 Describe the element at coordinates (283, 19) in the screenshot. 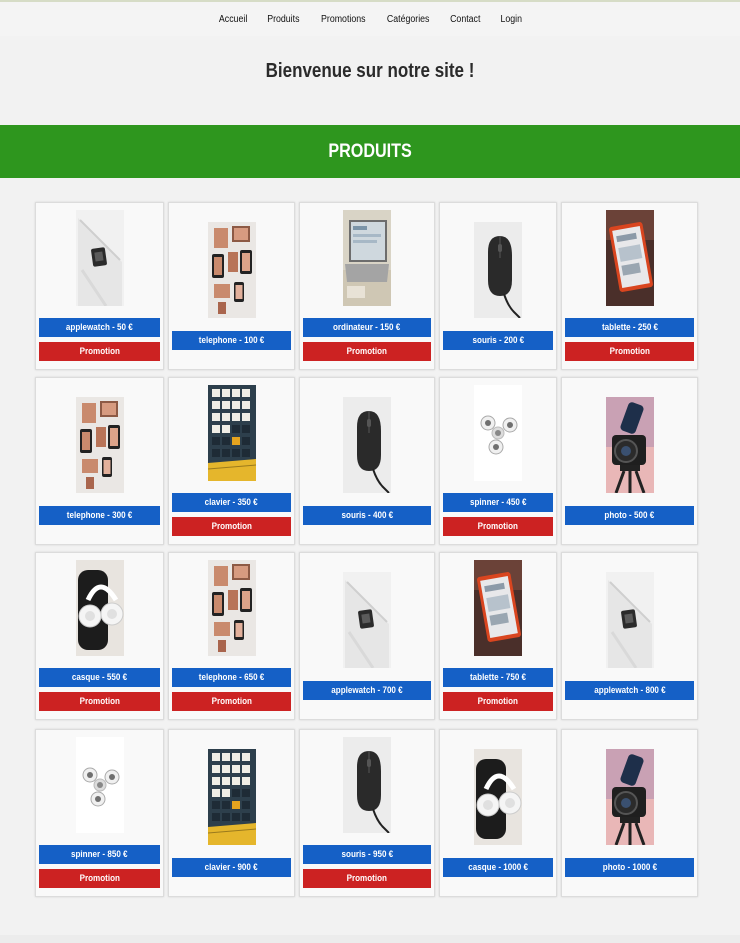

I see `nav-produits: Produits` at that location.